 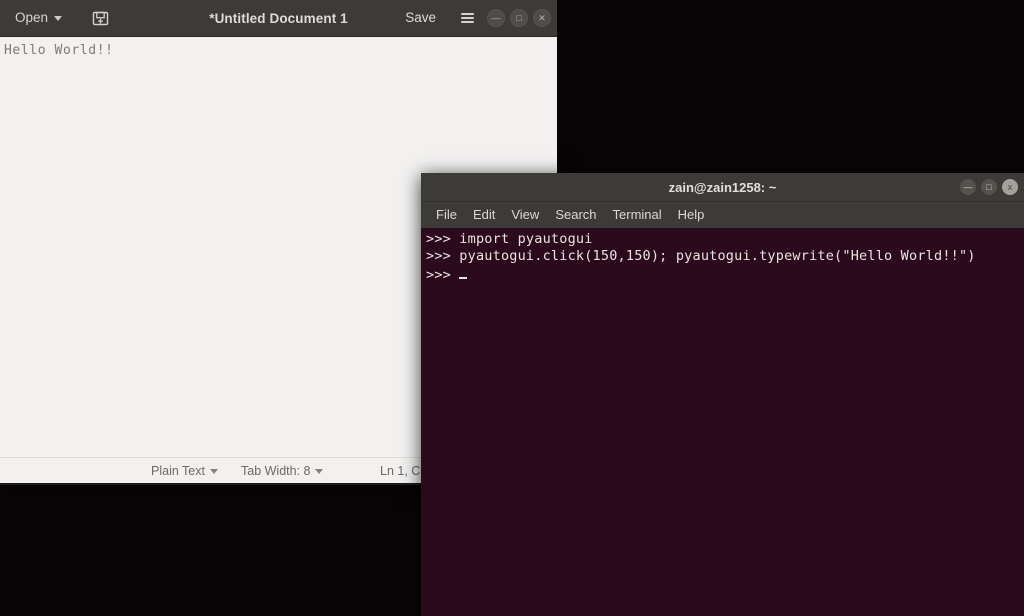 What do you see at coordinates (400, 470) in the screenshot?
I see `cursor-position-label: Ln 1, C` at bounding box center [400, 470].